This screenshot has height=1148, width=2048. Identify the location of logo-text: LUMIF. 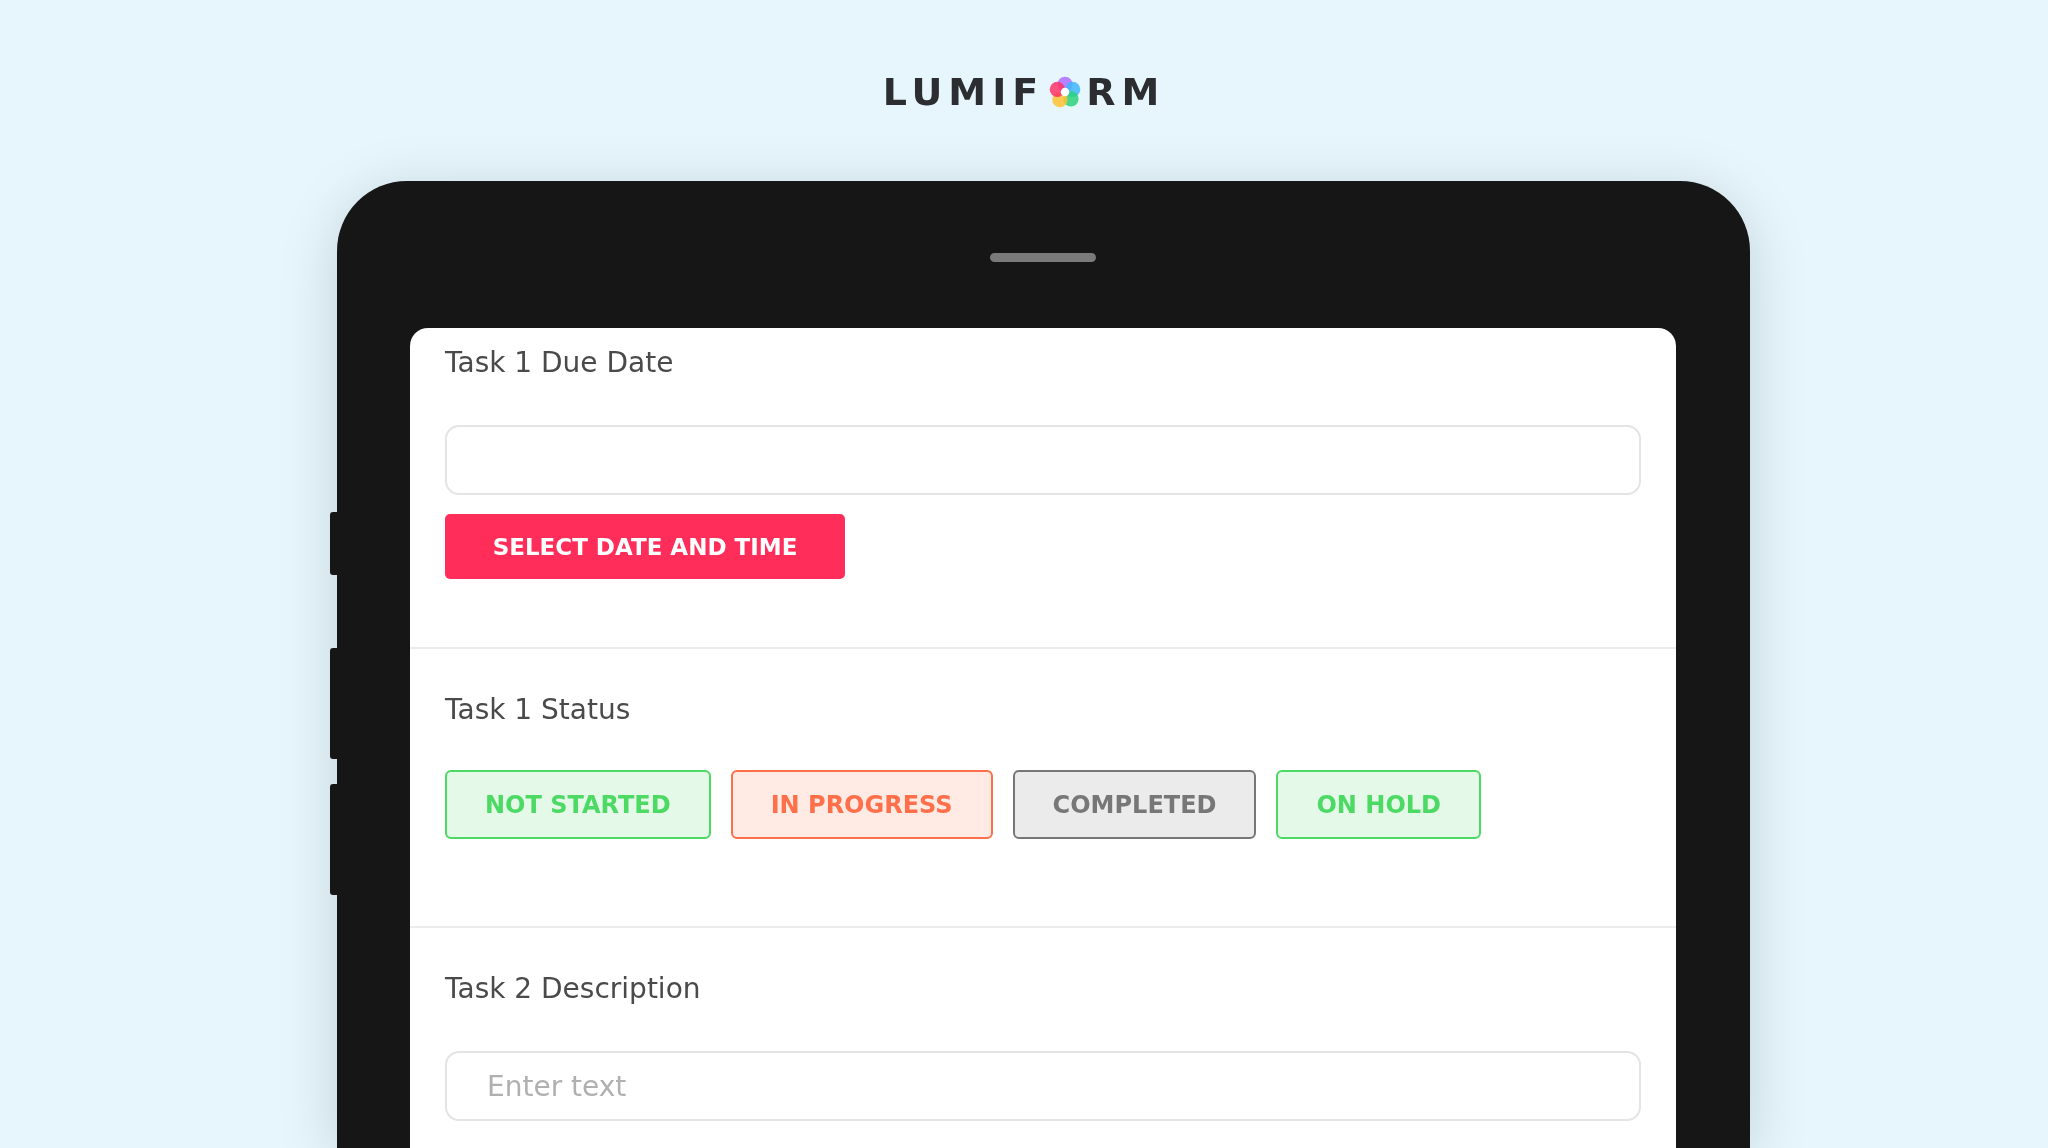
(963, 92).